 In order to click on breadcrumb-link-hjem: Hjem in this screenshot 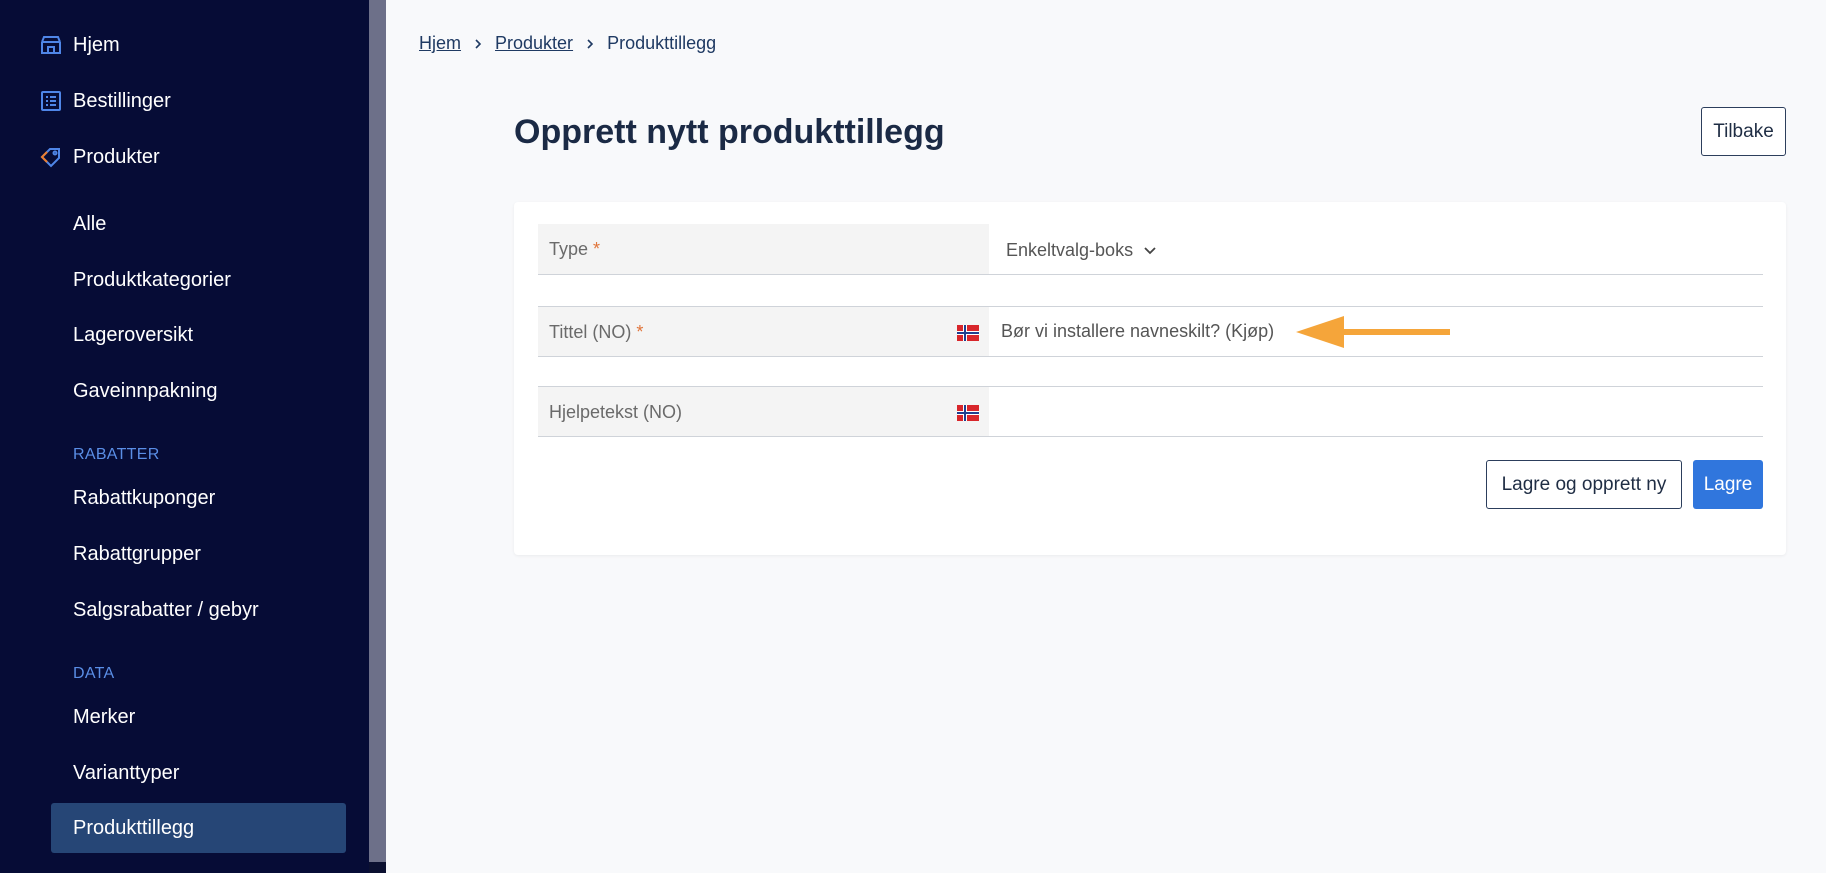, I will do `click(440, 43)`.